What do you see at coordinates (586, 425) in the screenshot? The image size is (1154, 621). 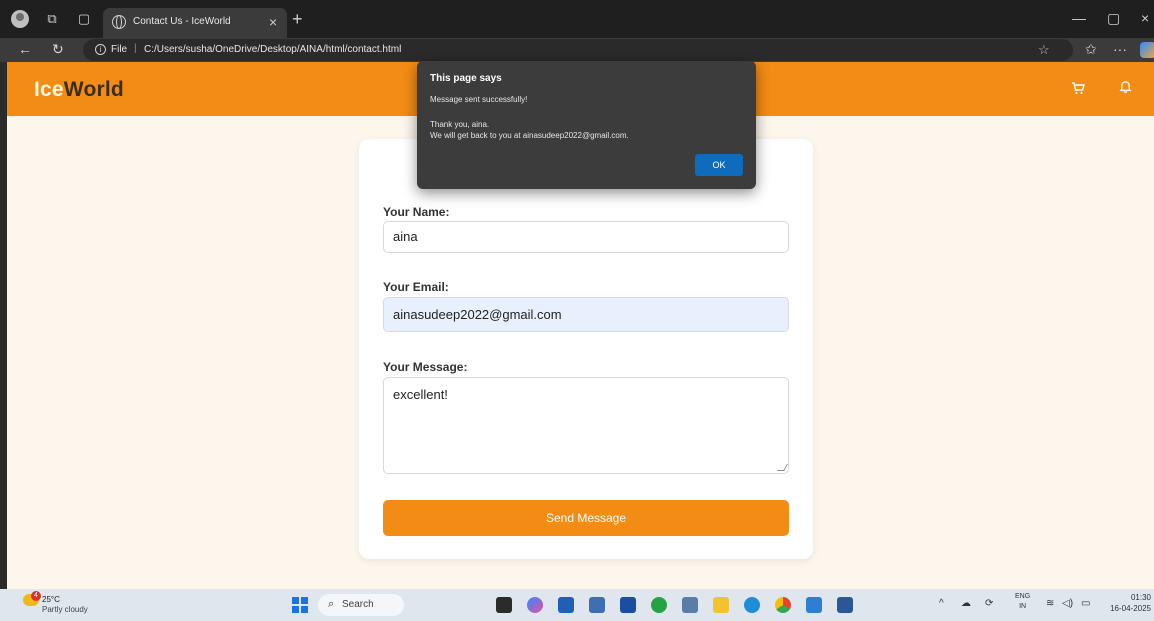 I see `message-textarea: excellent!` at bounding box center [586, 425].